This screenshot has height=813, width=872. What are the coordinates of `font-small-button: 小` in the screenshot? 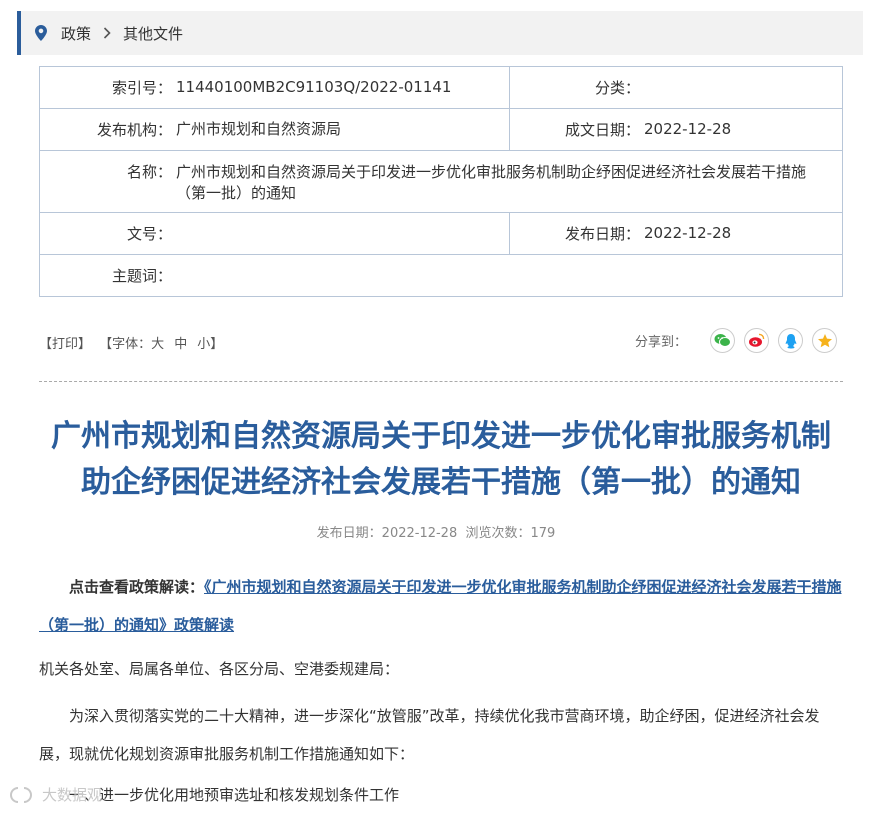 It's located at (203, 344).